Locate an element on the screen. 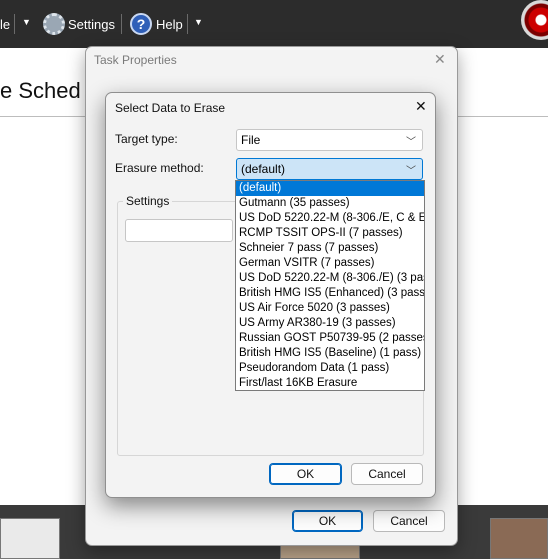 This screenshot has width=548, height=559. dropdown-option: British HMG IS5 (Enhanced) (3 passes) is located at coordinates (330, 293).